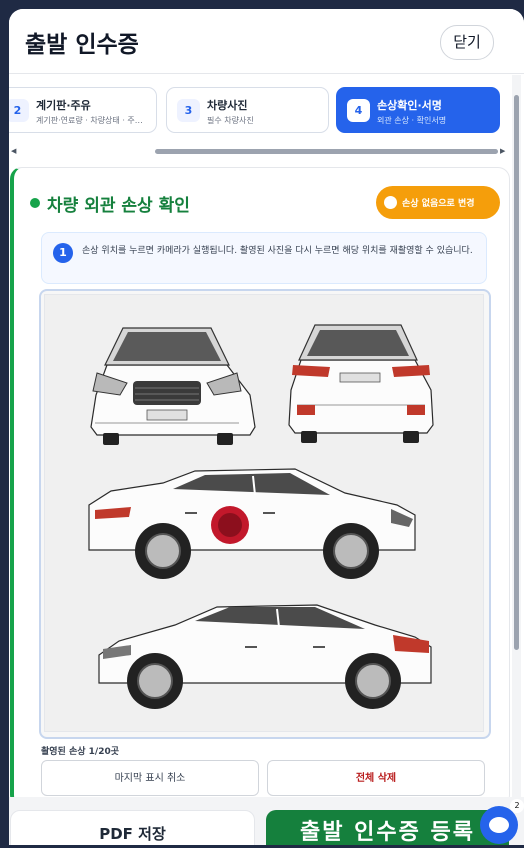 The image size is (524, 848). I want to click on step-label: 계기판·주유, so click(63, 105).